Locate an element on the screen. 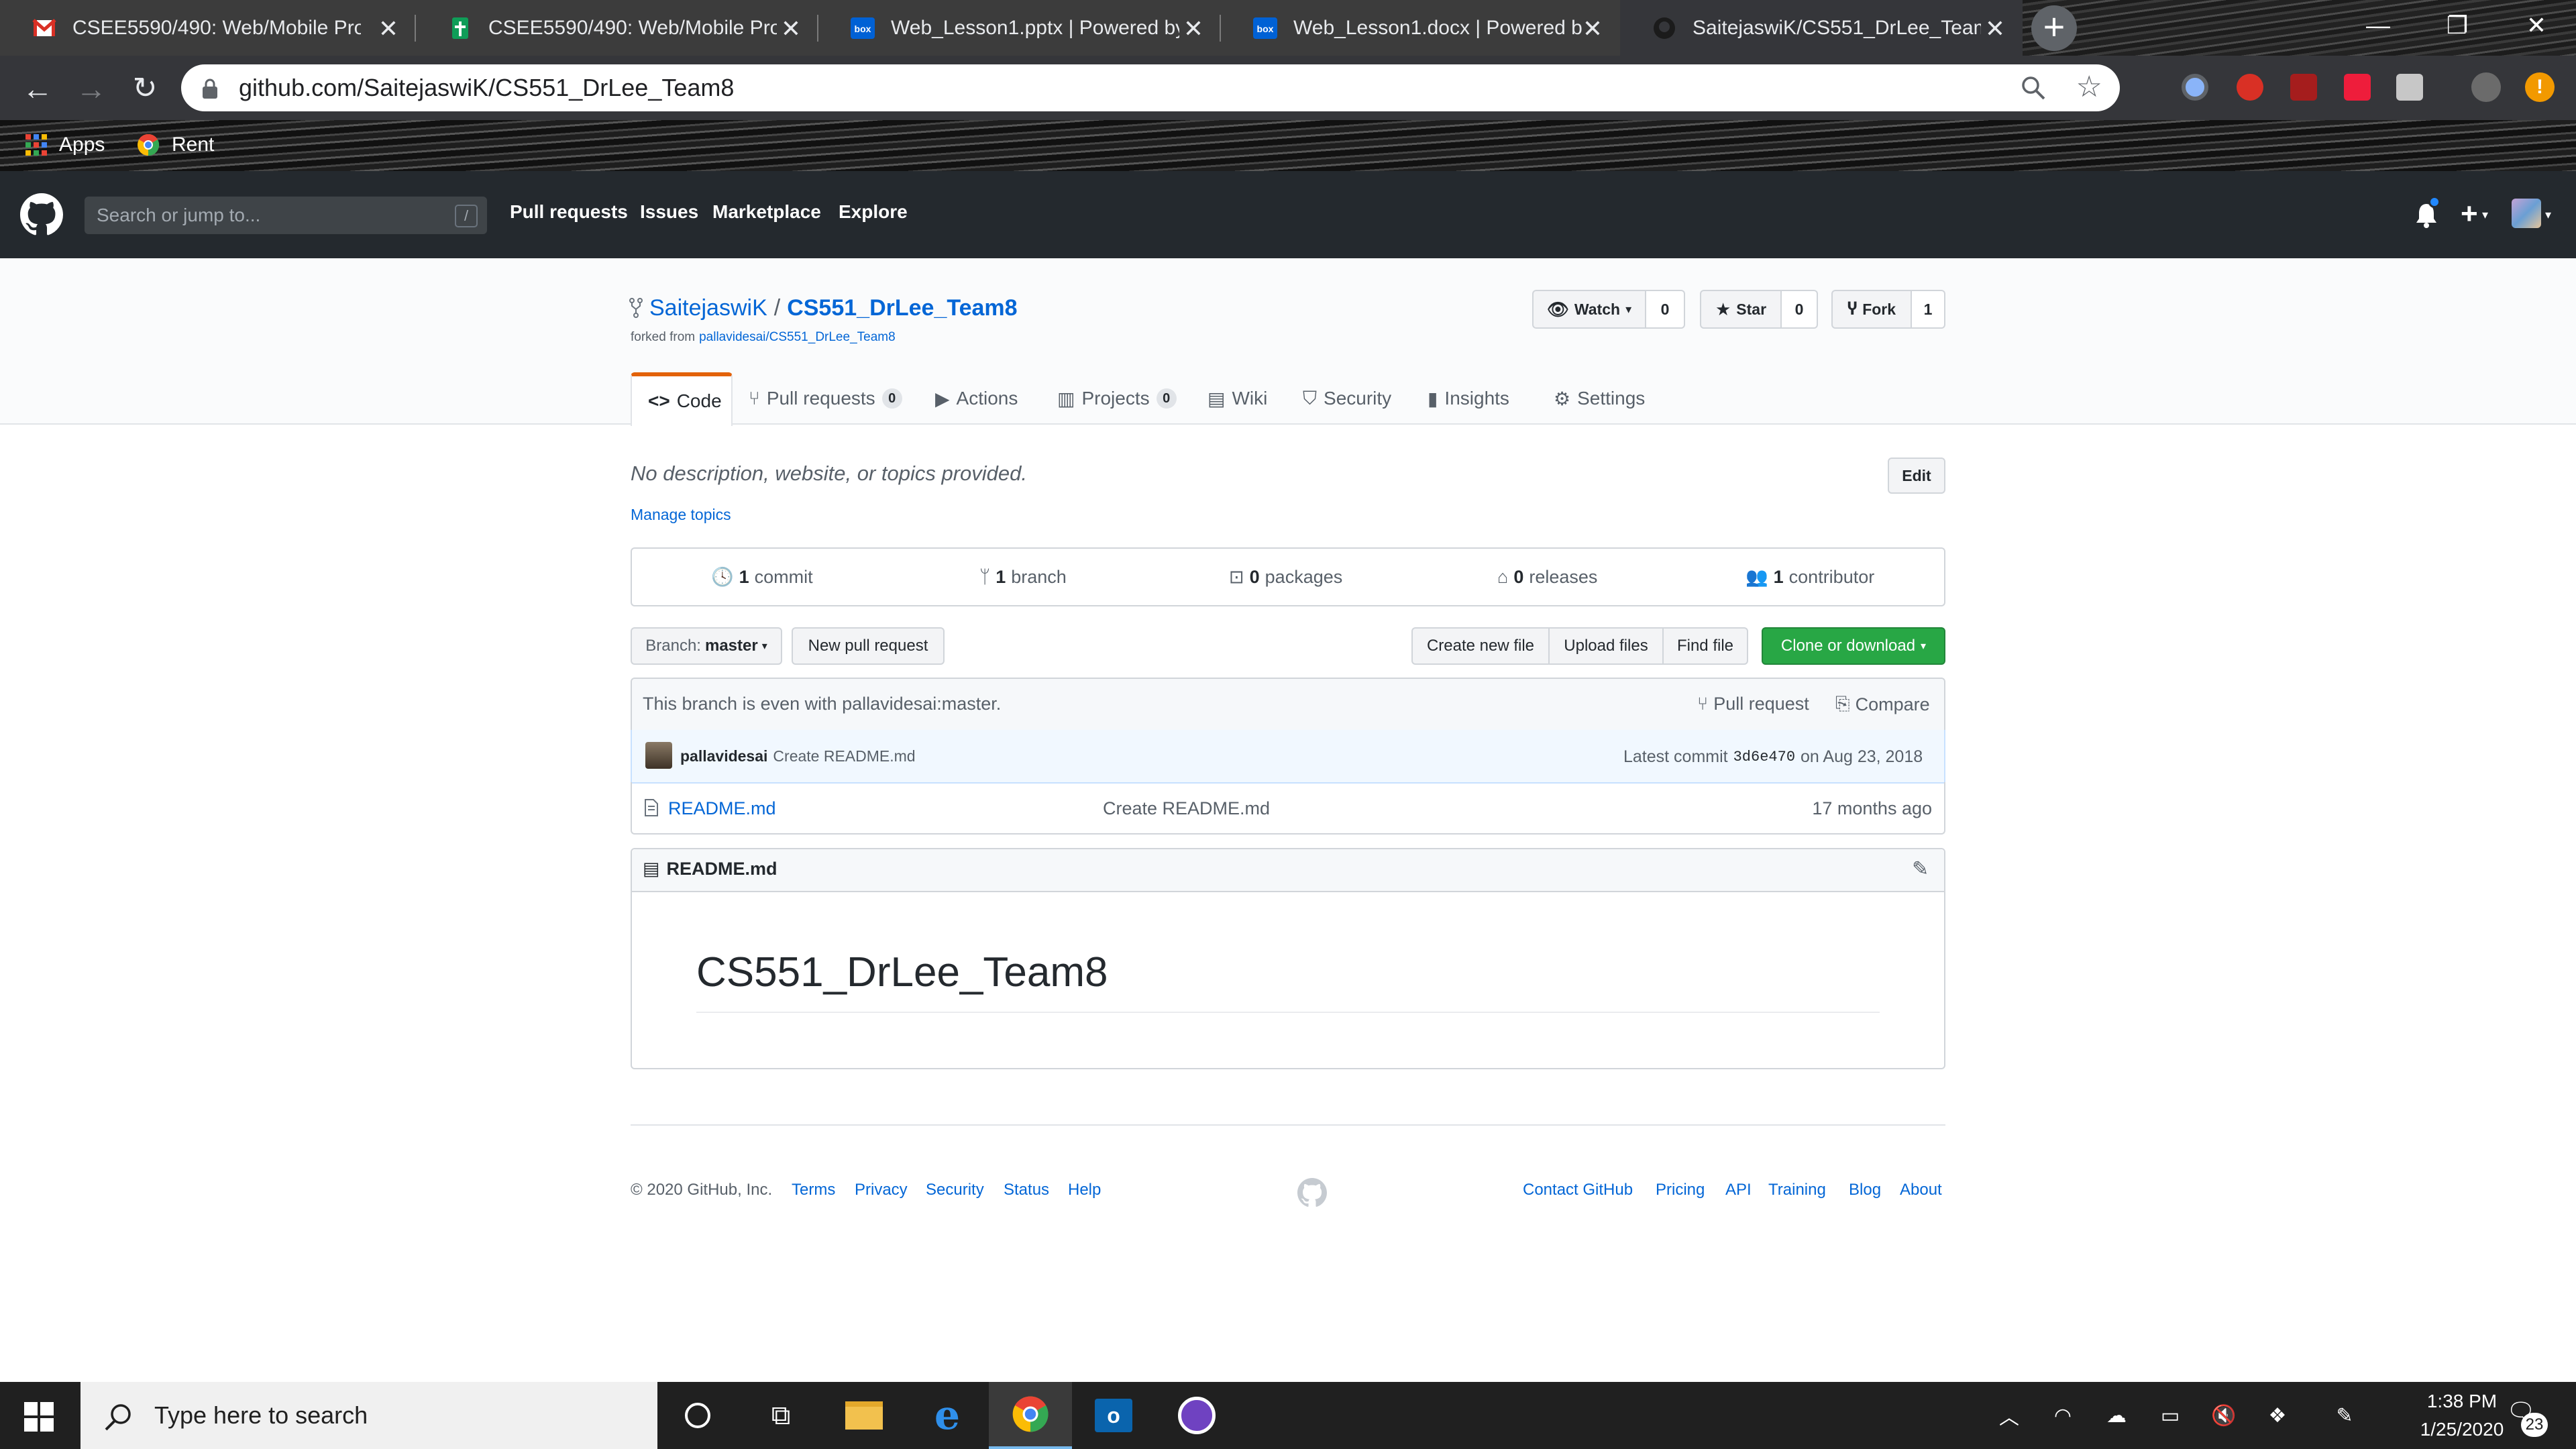 The image size is (2576, 1449). user-avatar is located at coordinates (2526, 213).